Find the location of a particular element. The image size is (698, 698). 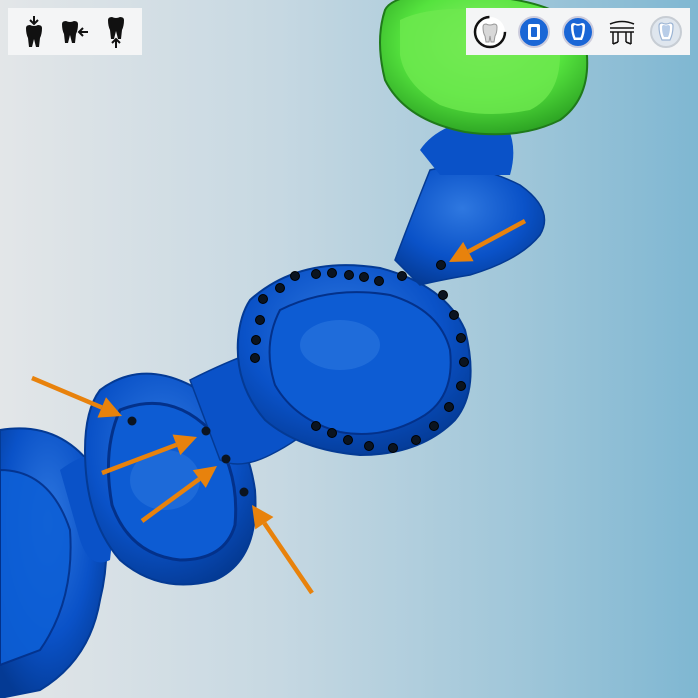

molar-prep-highlight is located at coordinates (340, 345).